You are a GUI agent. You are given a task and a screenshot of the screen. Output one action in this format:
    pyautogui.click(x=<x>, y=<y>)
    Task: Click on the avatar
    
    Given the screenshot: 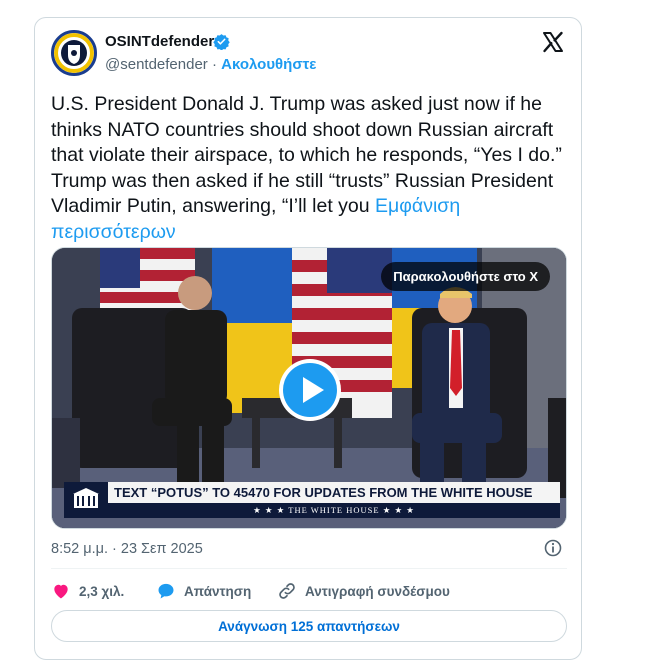 What is the action you would take?
    pyautogui.click(x=74, y=53)
    